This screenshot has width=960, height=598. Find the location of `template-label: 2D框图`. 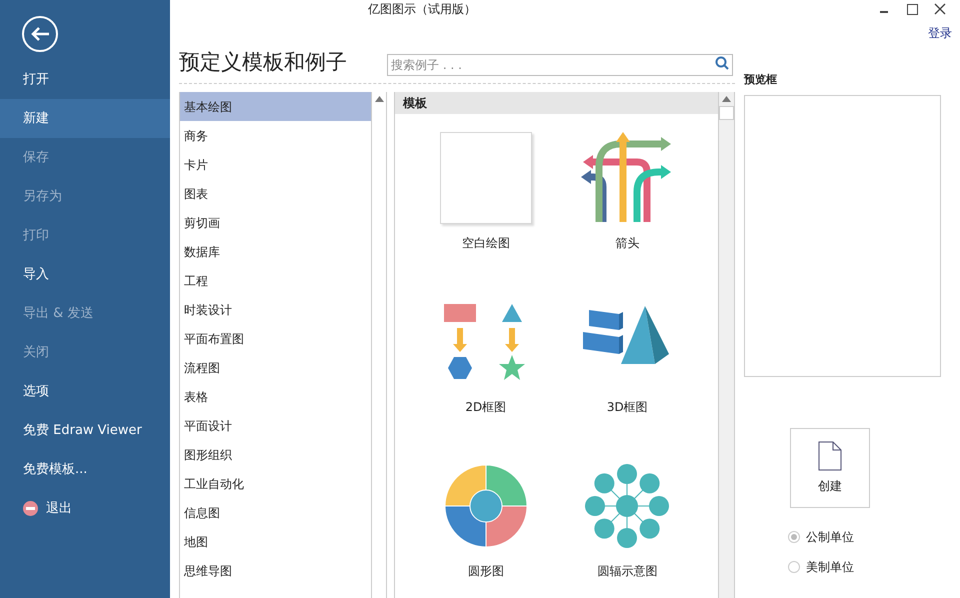

template-label: 2D框图 is located at coordinates (485, 407).